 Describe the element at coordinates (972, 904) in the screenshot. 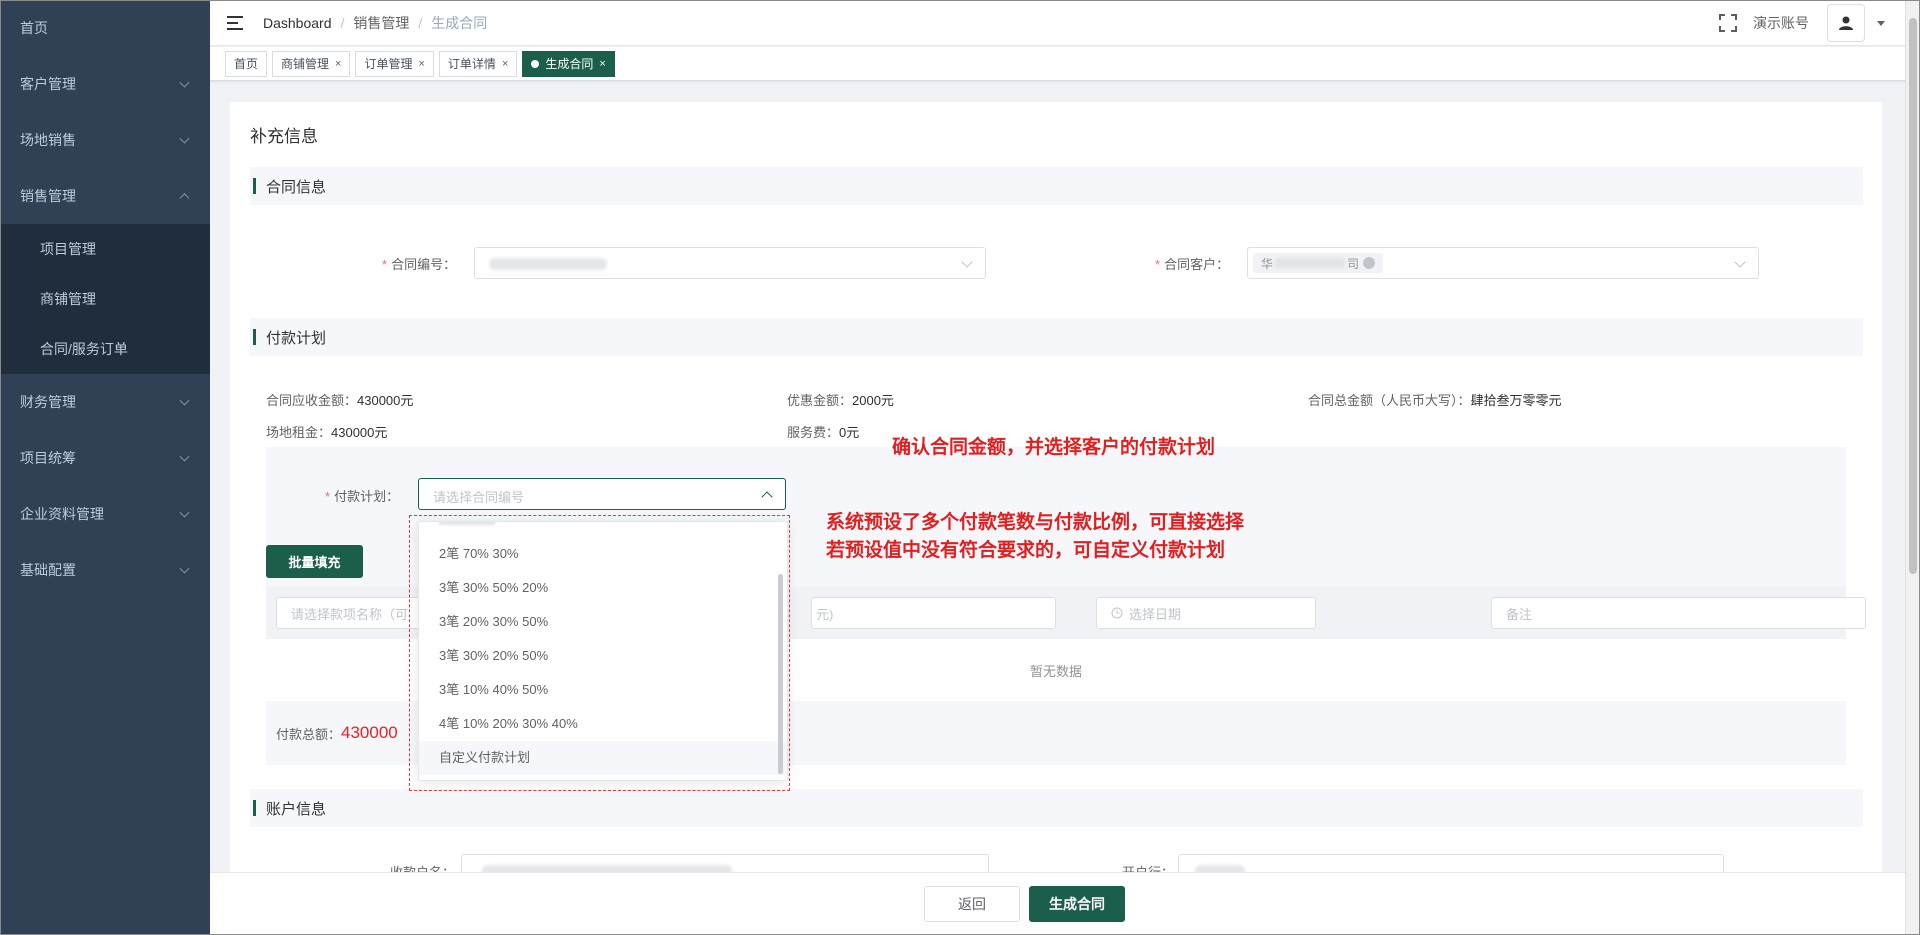

I see `back-button: 返回` at that location.